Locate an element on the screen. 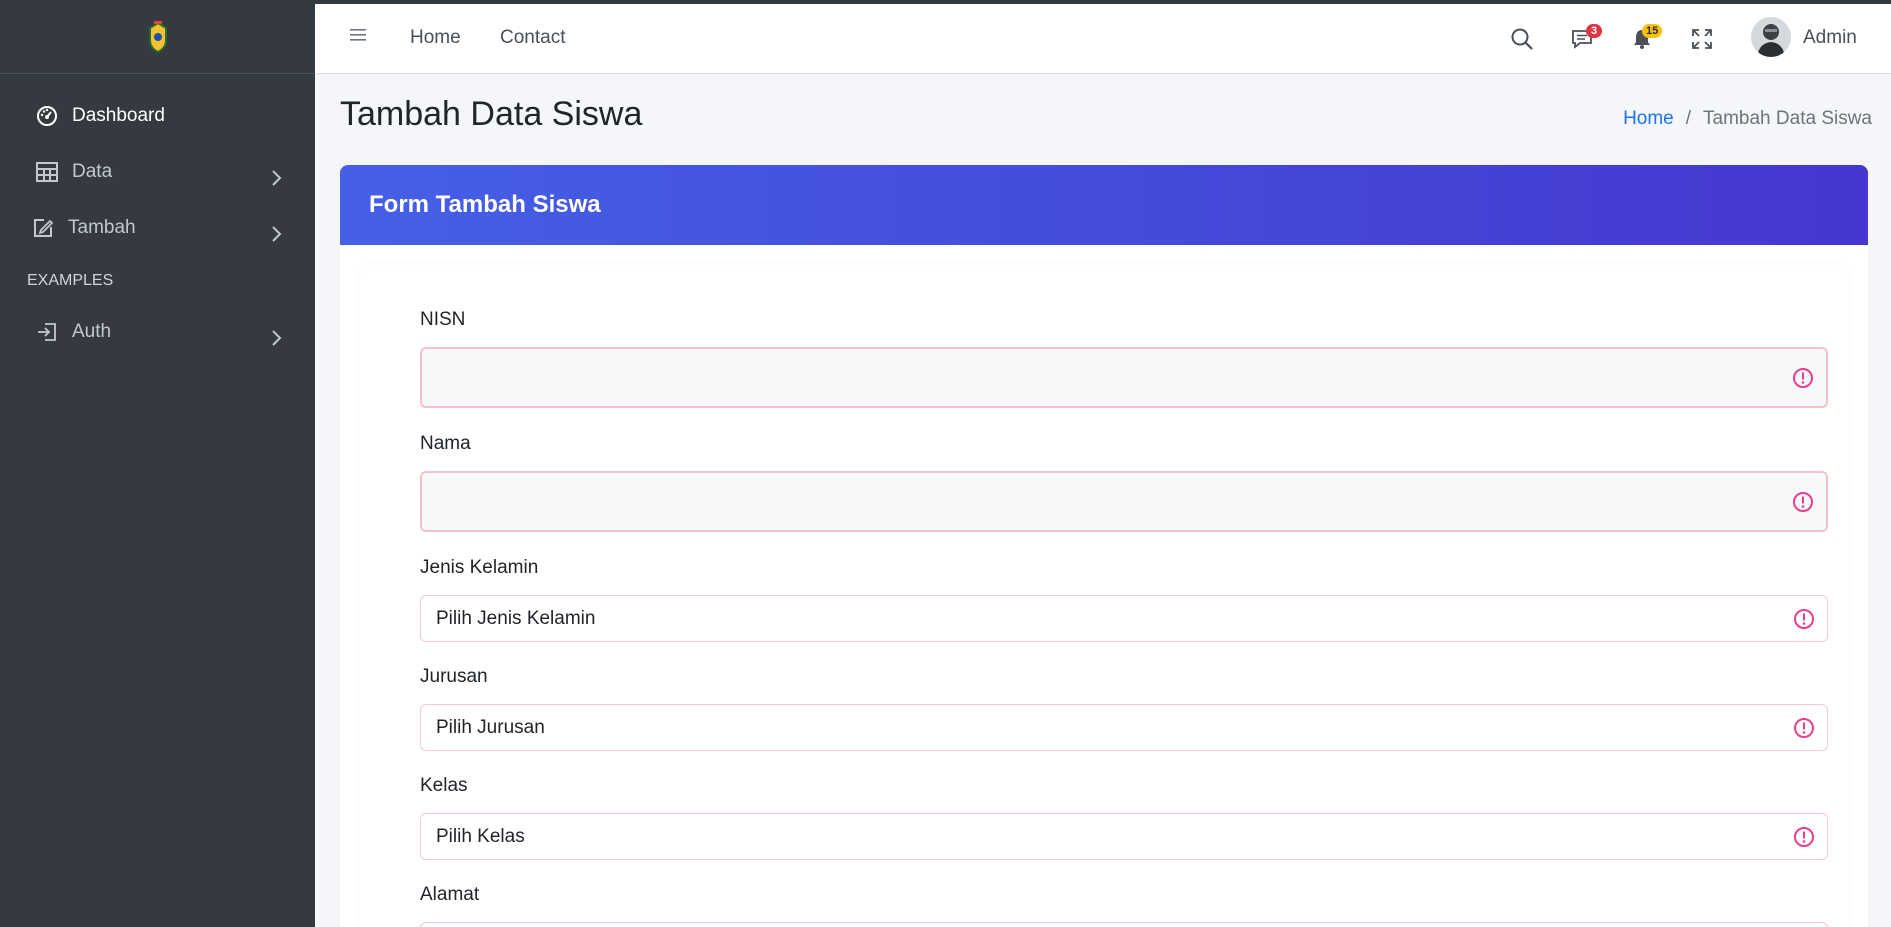 The height and width of the screenshot is (927, 1891). jurusan-selected-value: Pilih Jurusan is located at coordinates (490, 727).